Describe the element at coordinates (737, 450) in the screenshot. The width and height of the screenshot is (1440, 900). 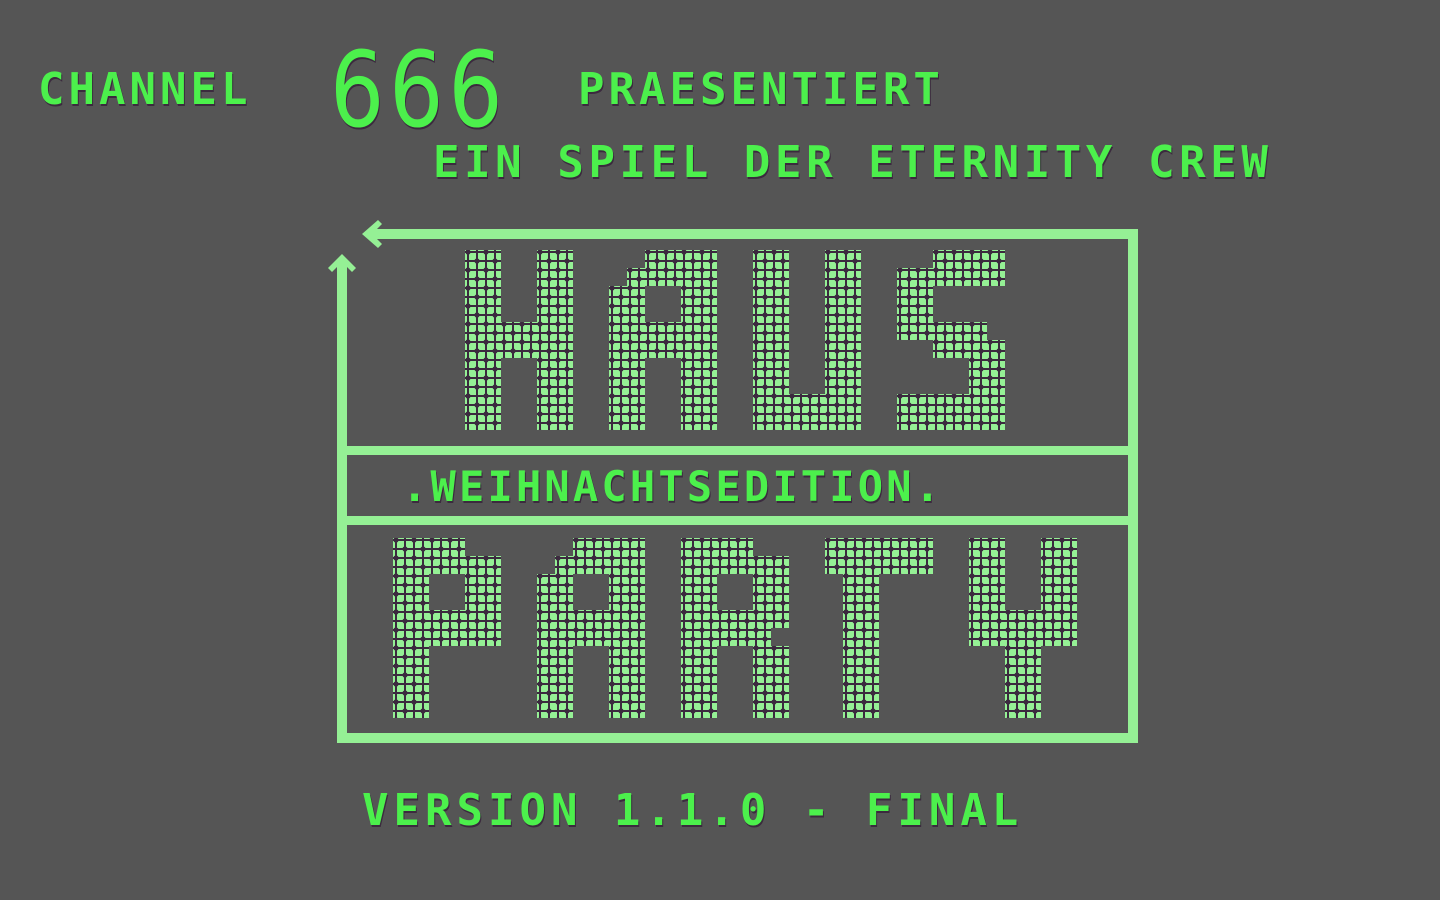
I see `frame-divider-upper` at that location.